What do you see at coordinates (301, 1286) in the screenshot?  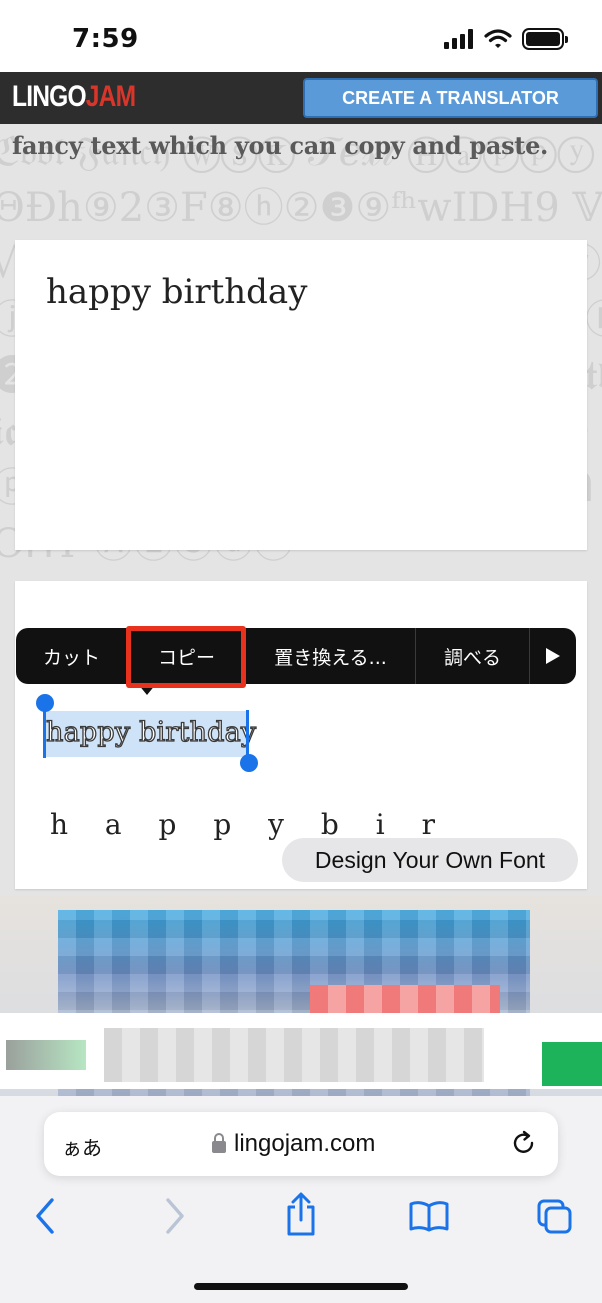 I see `home-indicator` at bounding box center [301, 1286].